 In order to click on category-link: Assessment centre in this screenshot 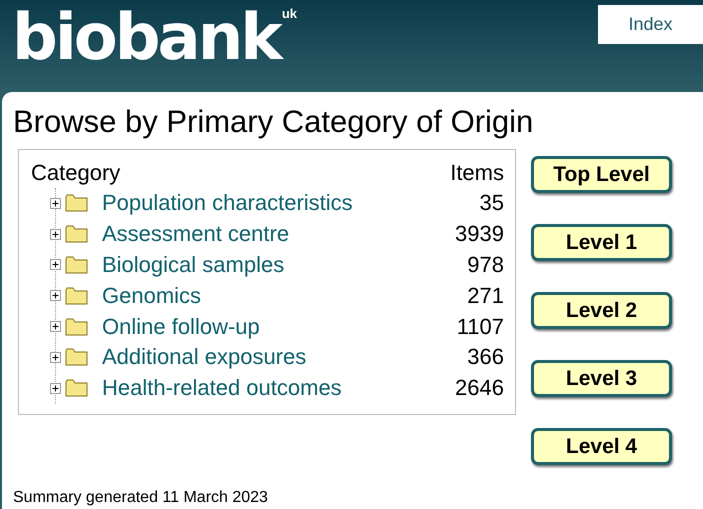, I will do `click(279, 234)`.